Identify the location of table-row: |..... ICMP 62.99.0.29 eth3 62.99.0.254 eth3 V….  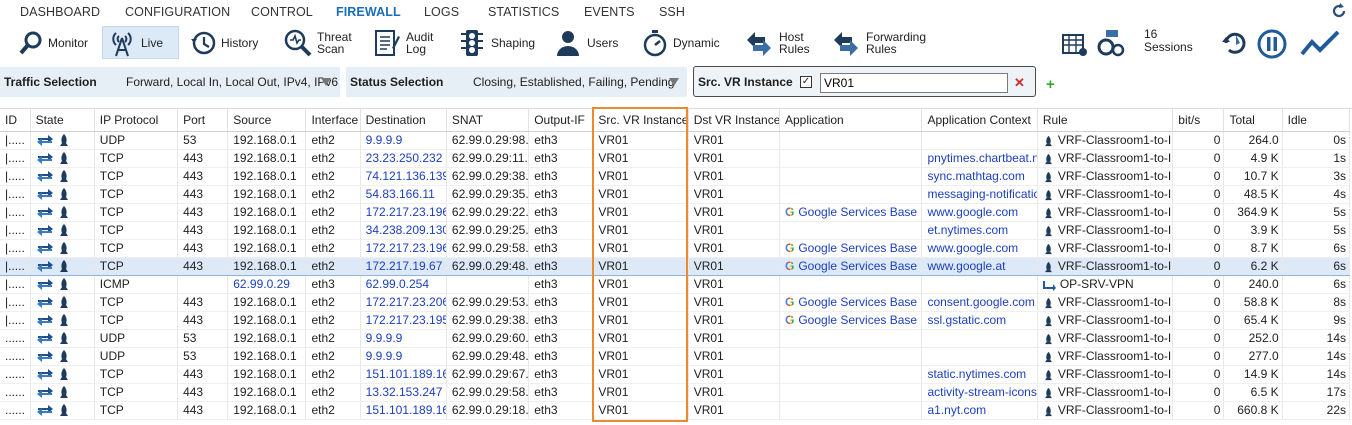
(675, 284).